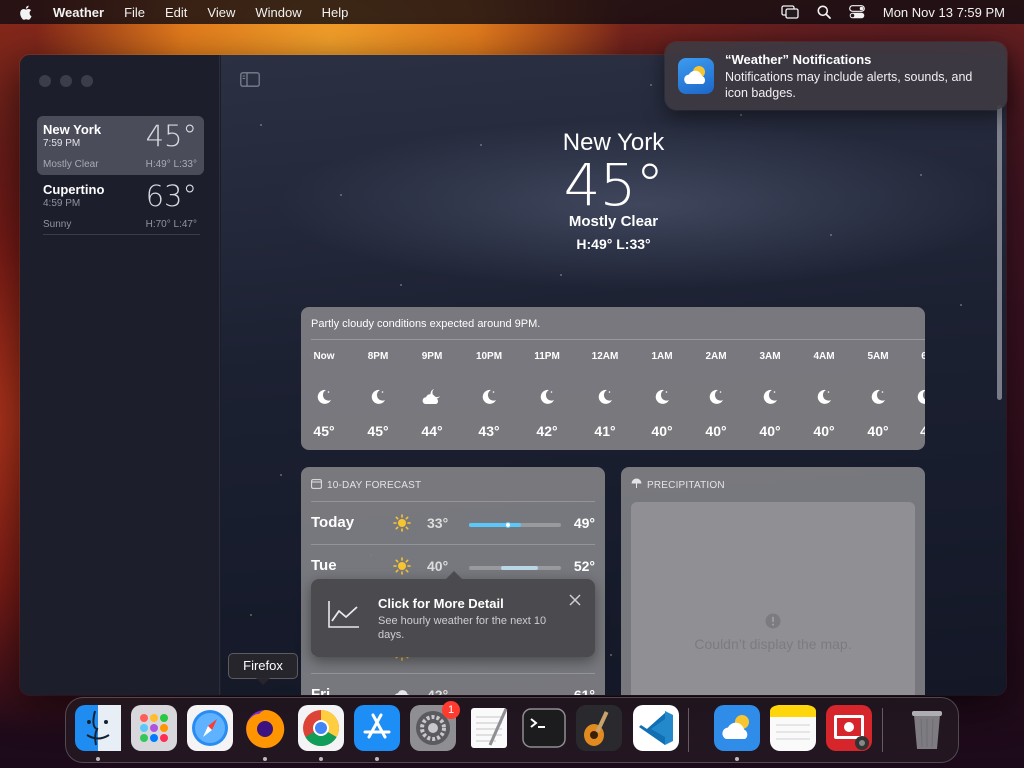  Describe the element at coordinates (605, 431) in the screenshot. I see `hour-temp: 41°` at that location.